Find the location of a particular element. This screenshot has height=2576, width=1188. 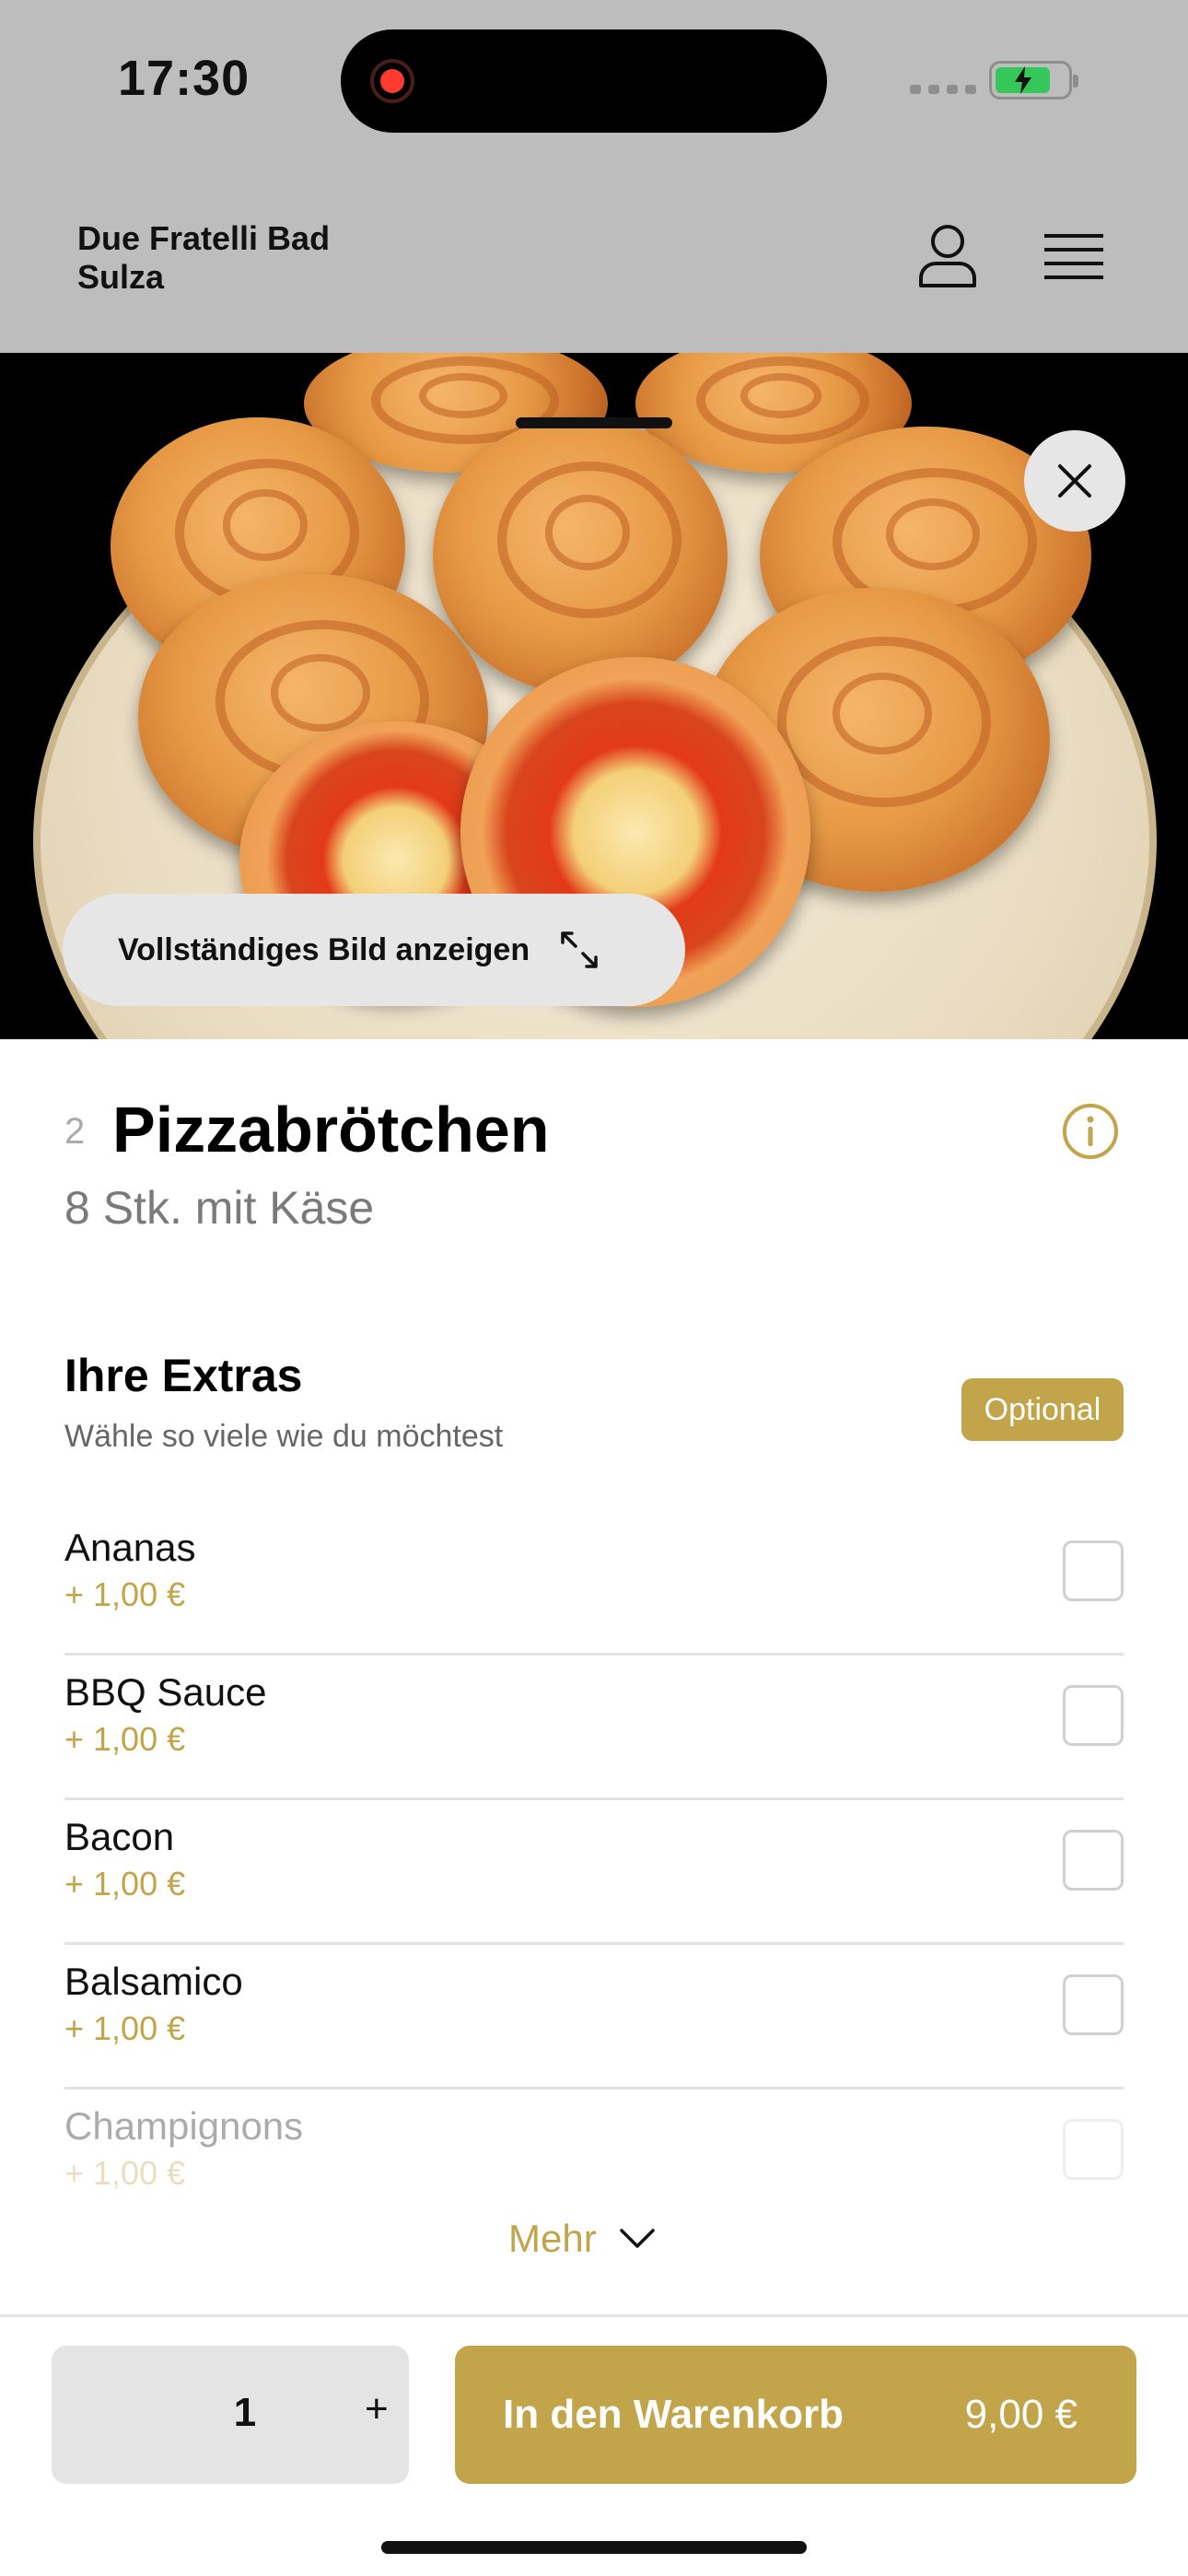

drag-handle is located at coordinates (594, 422).